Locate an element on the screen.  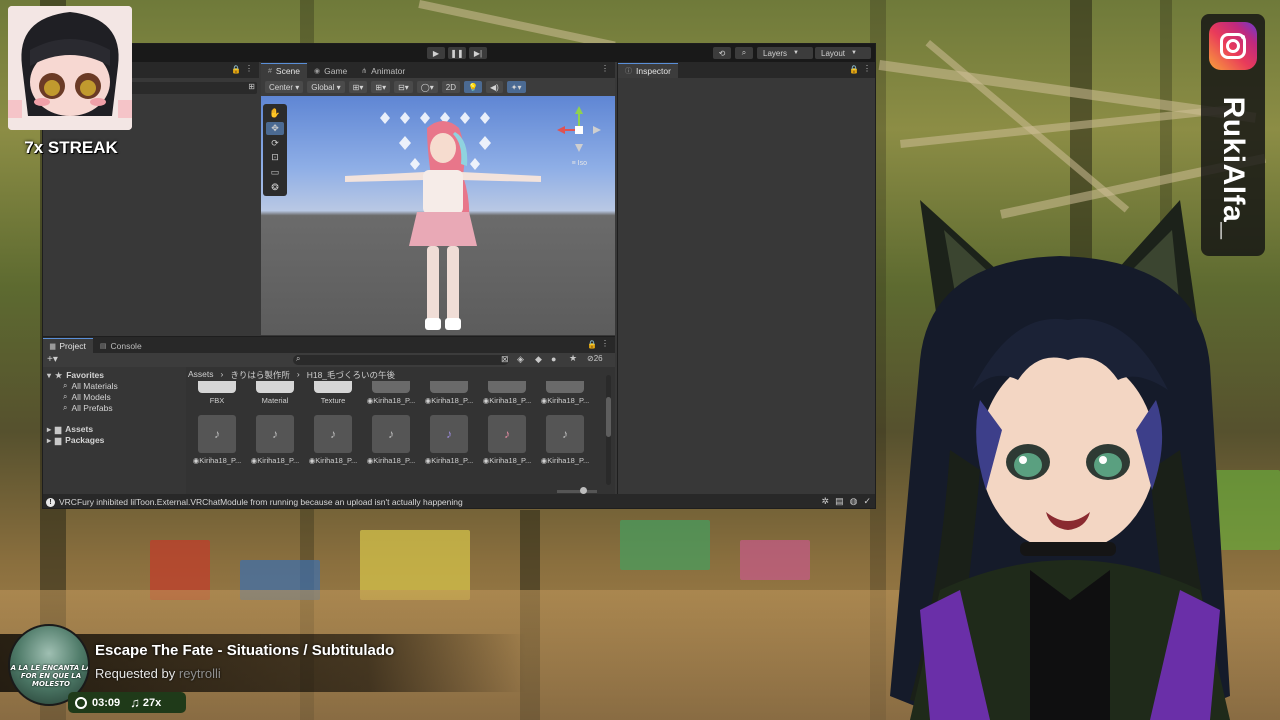
grid-snap-icon: ⊞▾ is located at coordinates (358, 87).